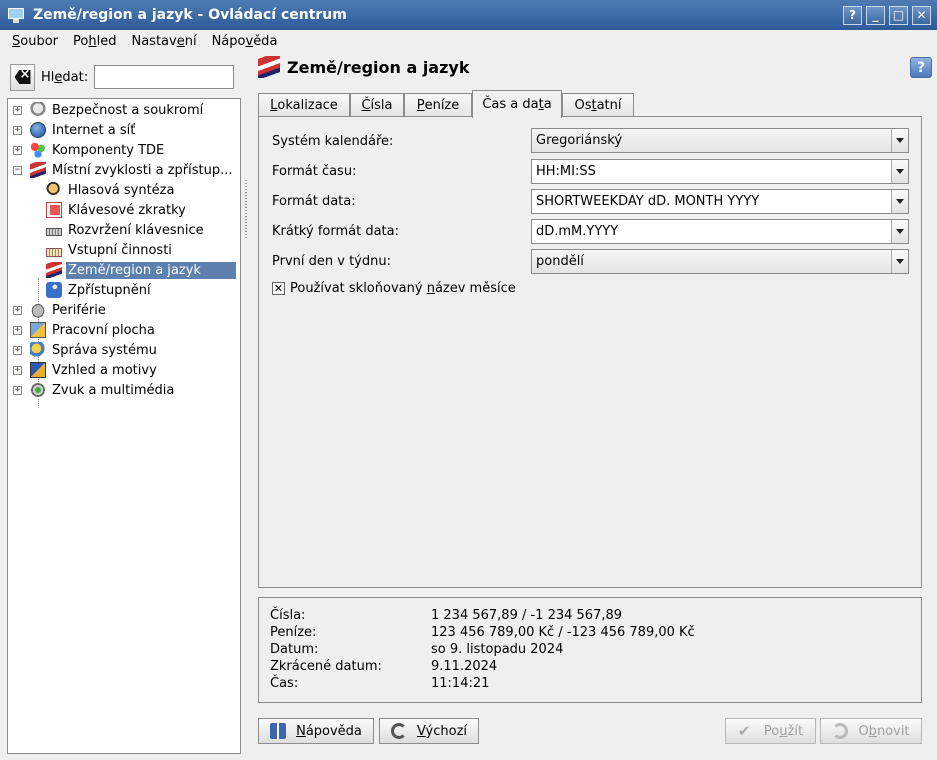  I want to click on tree-item-appearance-themes: + Vzhled a motivy, so click(124, 370).